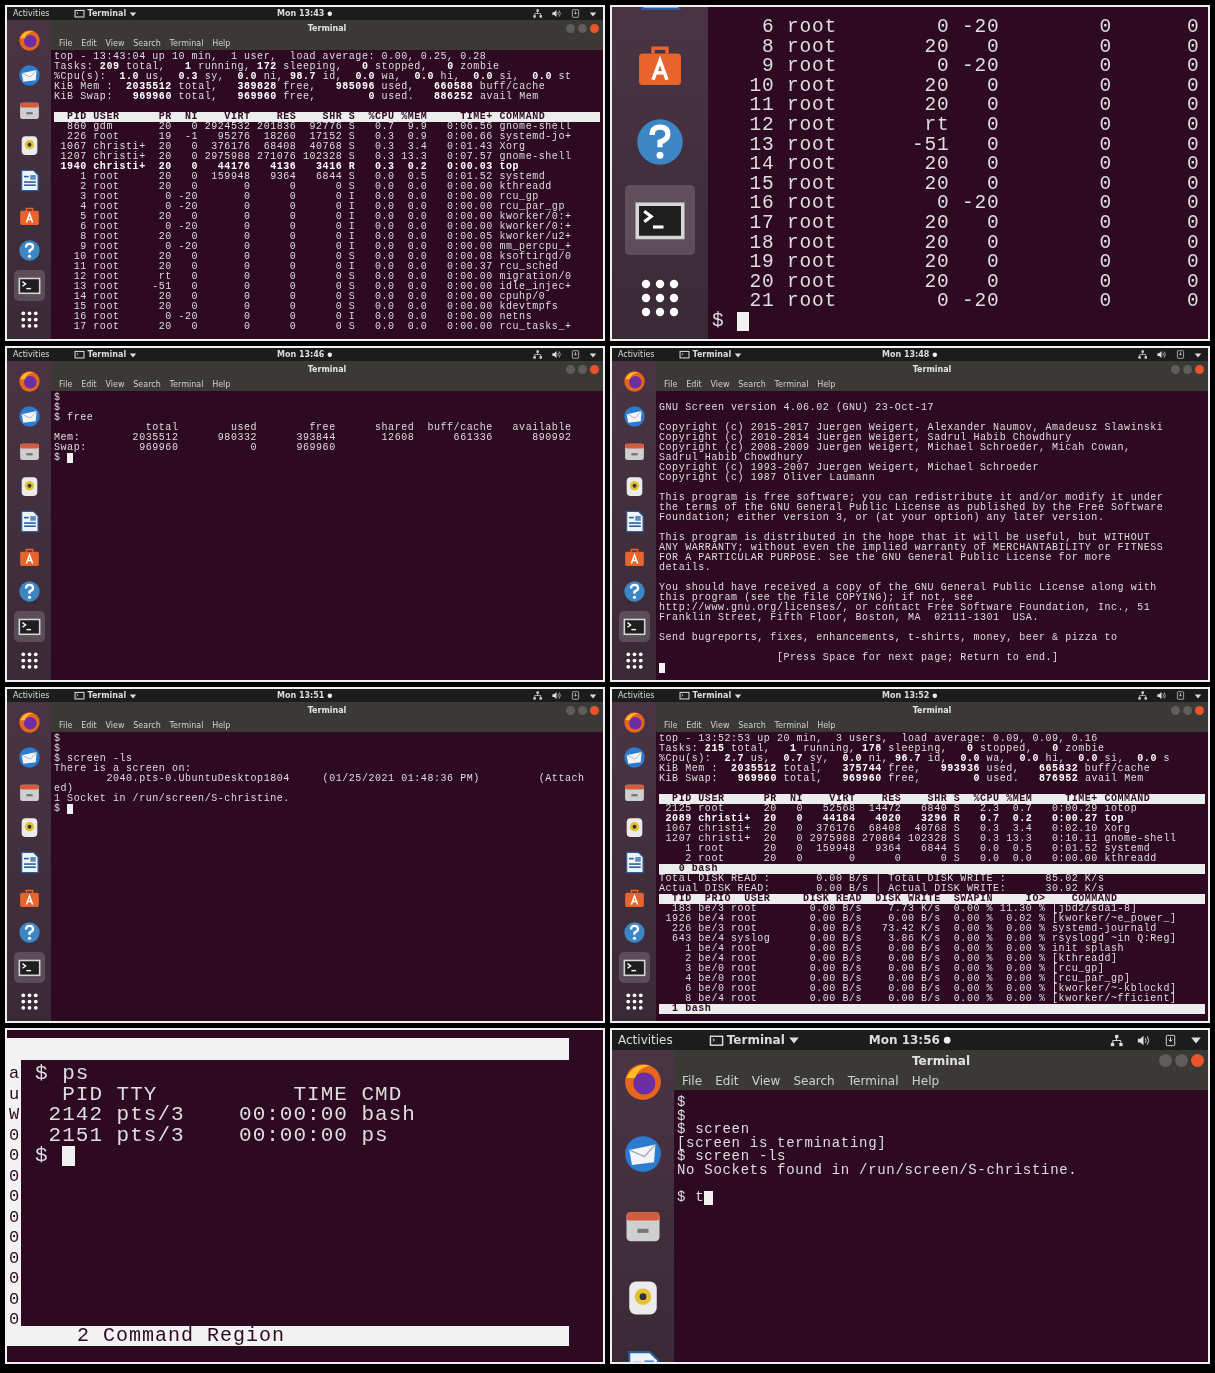 The height and width of the screenshot is (1373, 1215). What do you see at coordinates (974, 86) in the screenshot?
I see `terminal-line: 10 root 20 0 0 0` at bounding box center [974, 86].